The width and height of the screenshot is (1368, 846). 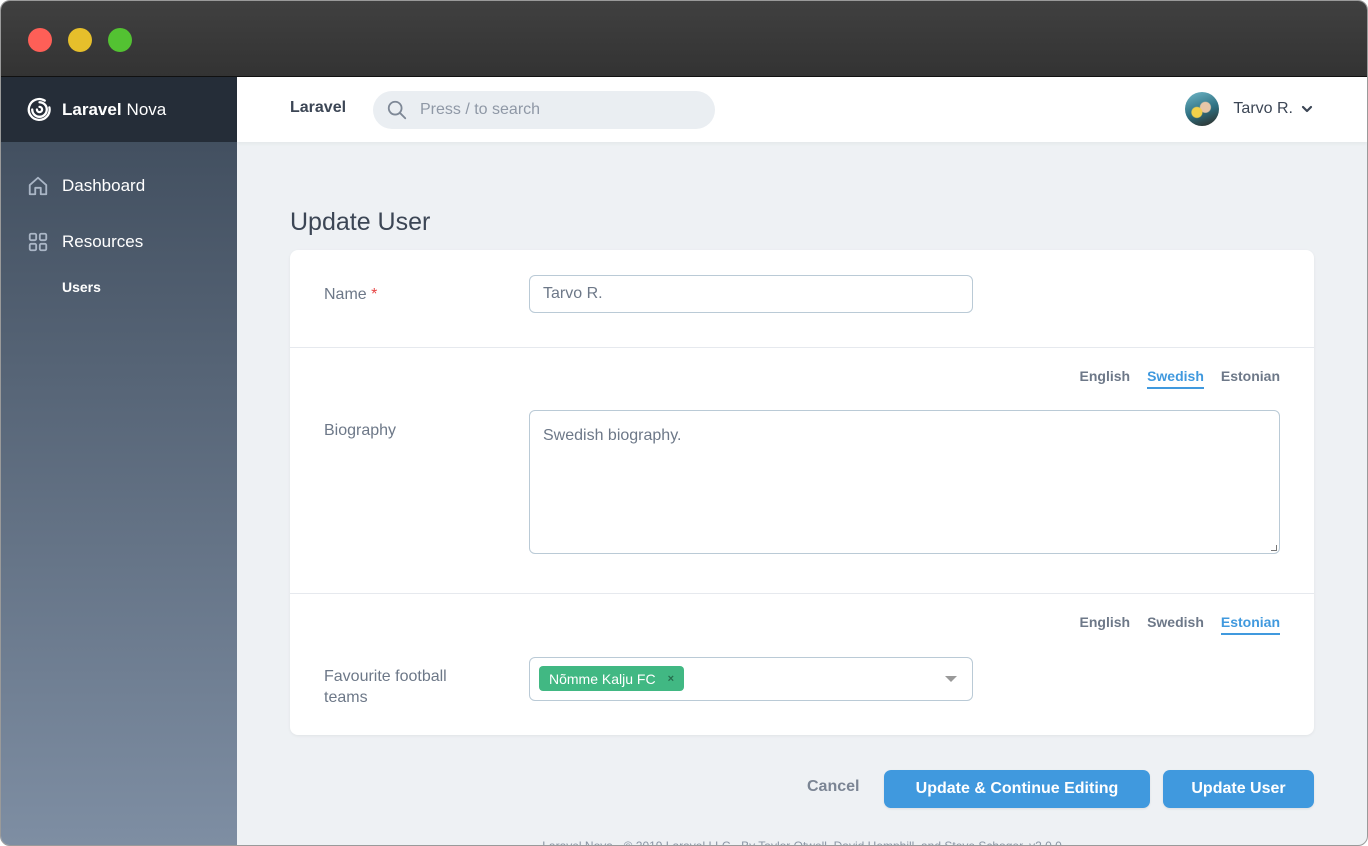 I want to click on chevron-down-icon, so click(x=1307, y=109).